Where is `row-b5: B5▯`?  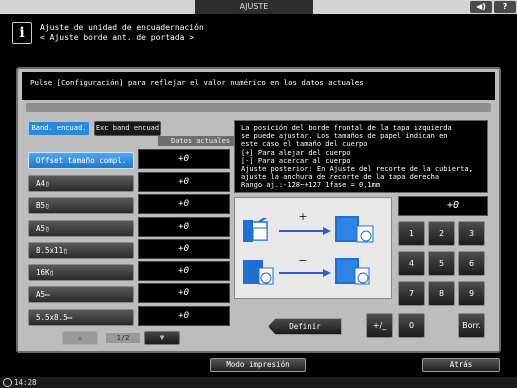
row-b5: B5▯ is located at coordinates (81, 205).